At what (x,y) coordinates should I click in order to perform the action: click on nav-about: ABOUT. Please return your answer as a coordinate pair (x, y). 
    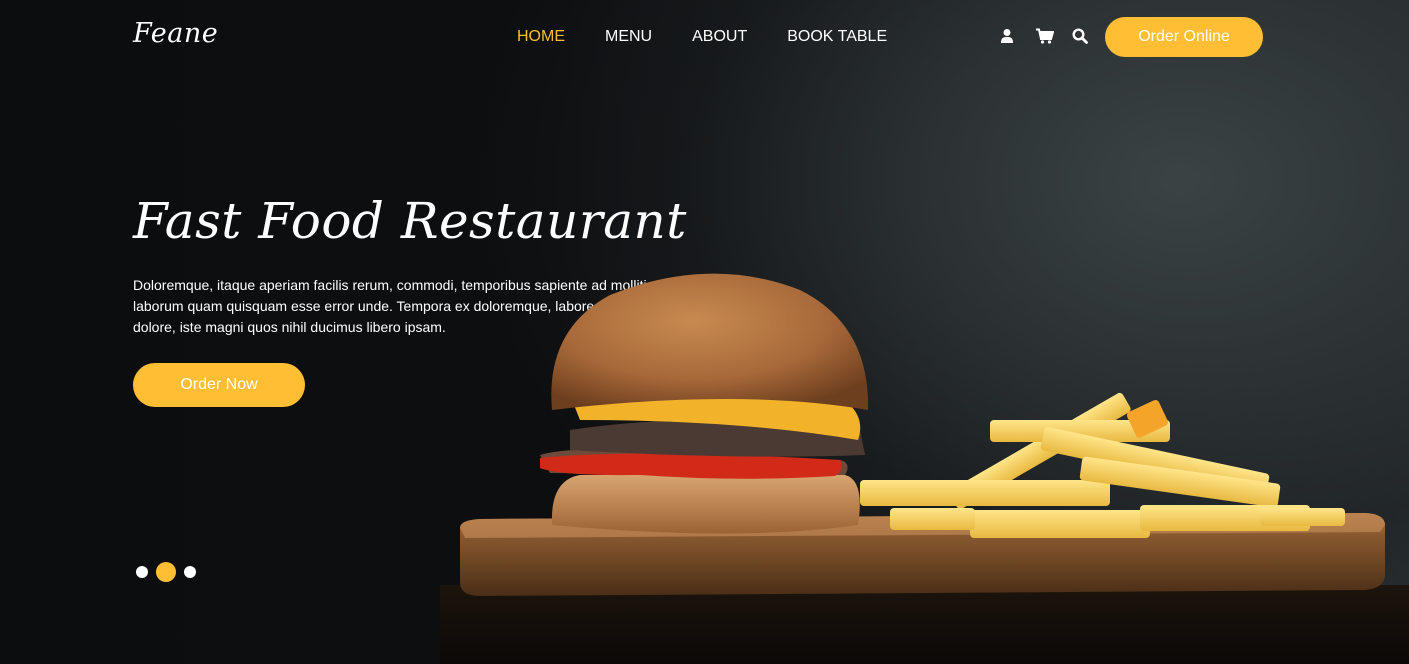
    Looking at the image, I should click on (719, 37).